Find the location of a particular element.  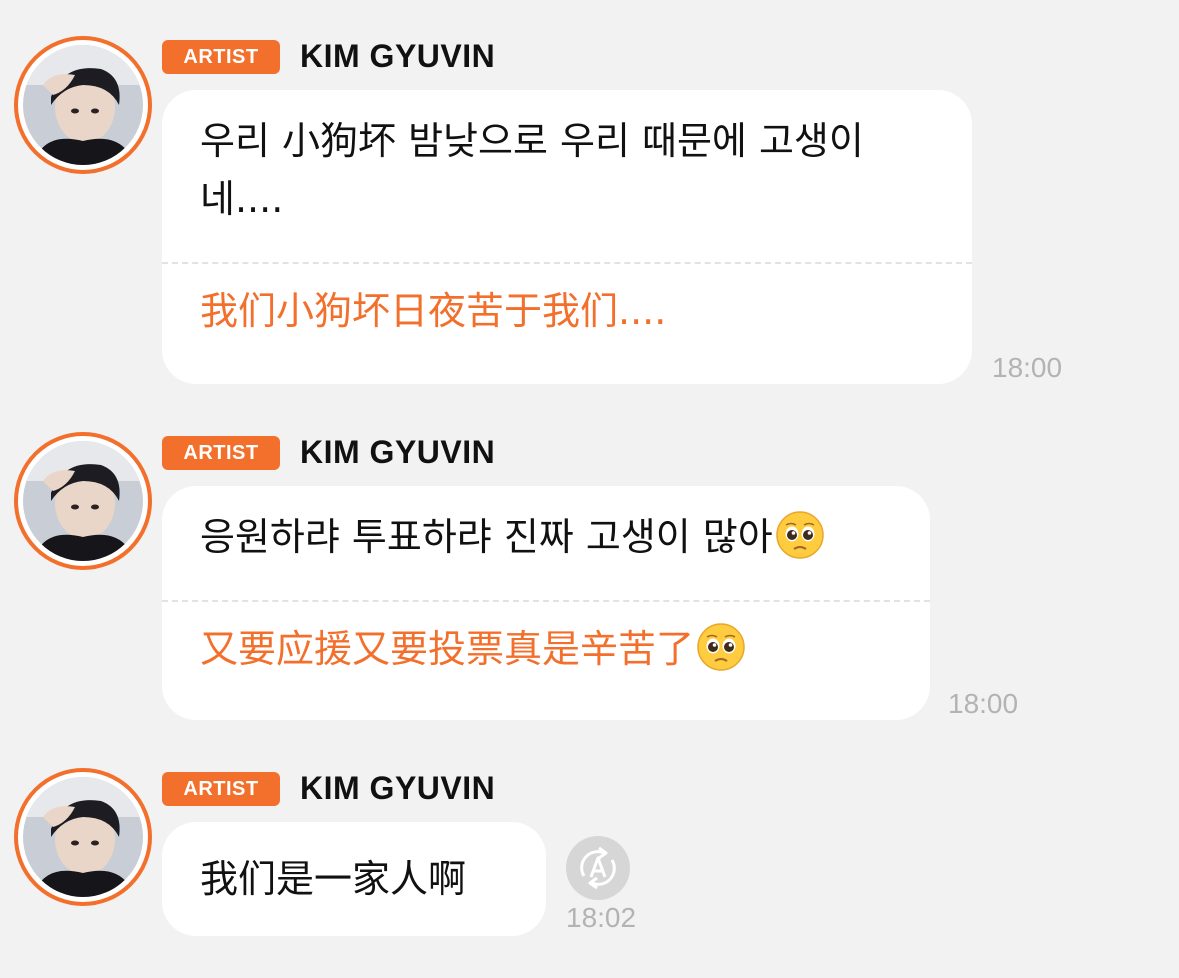

message-text-chinese-row: 又要应援又要投票真是辛苦了 is located at coordinates (546, 652).